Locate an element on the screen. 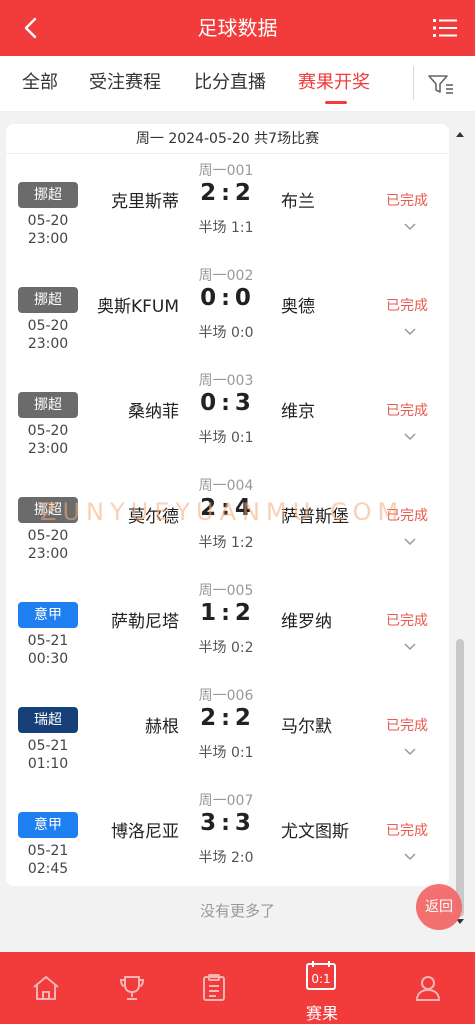 This screenshot has width=475, height=1024. return-button: 返回 is located at coordinates (439, 907).